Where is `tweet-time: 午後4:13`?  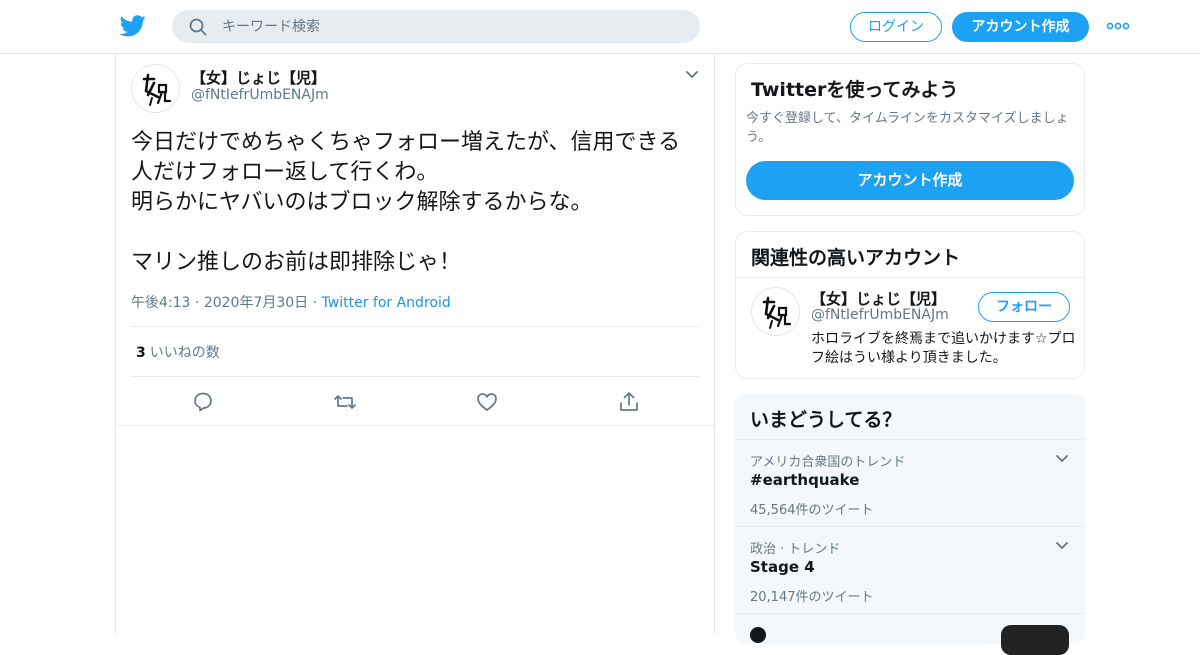 tweet-time: 午後4:13 is located at coordinates (160, 303).